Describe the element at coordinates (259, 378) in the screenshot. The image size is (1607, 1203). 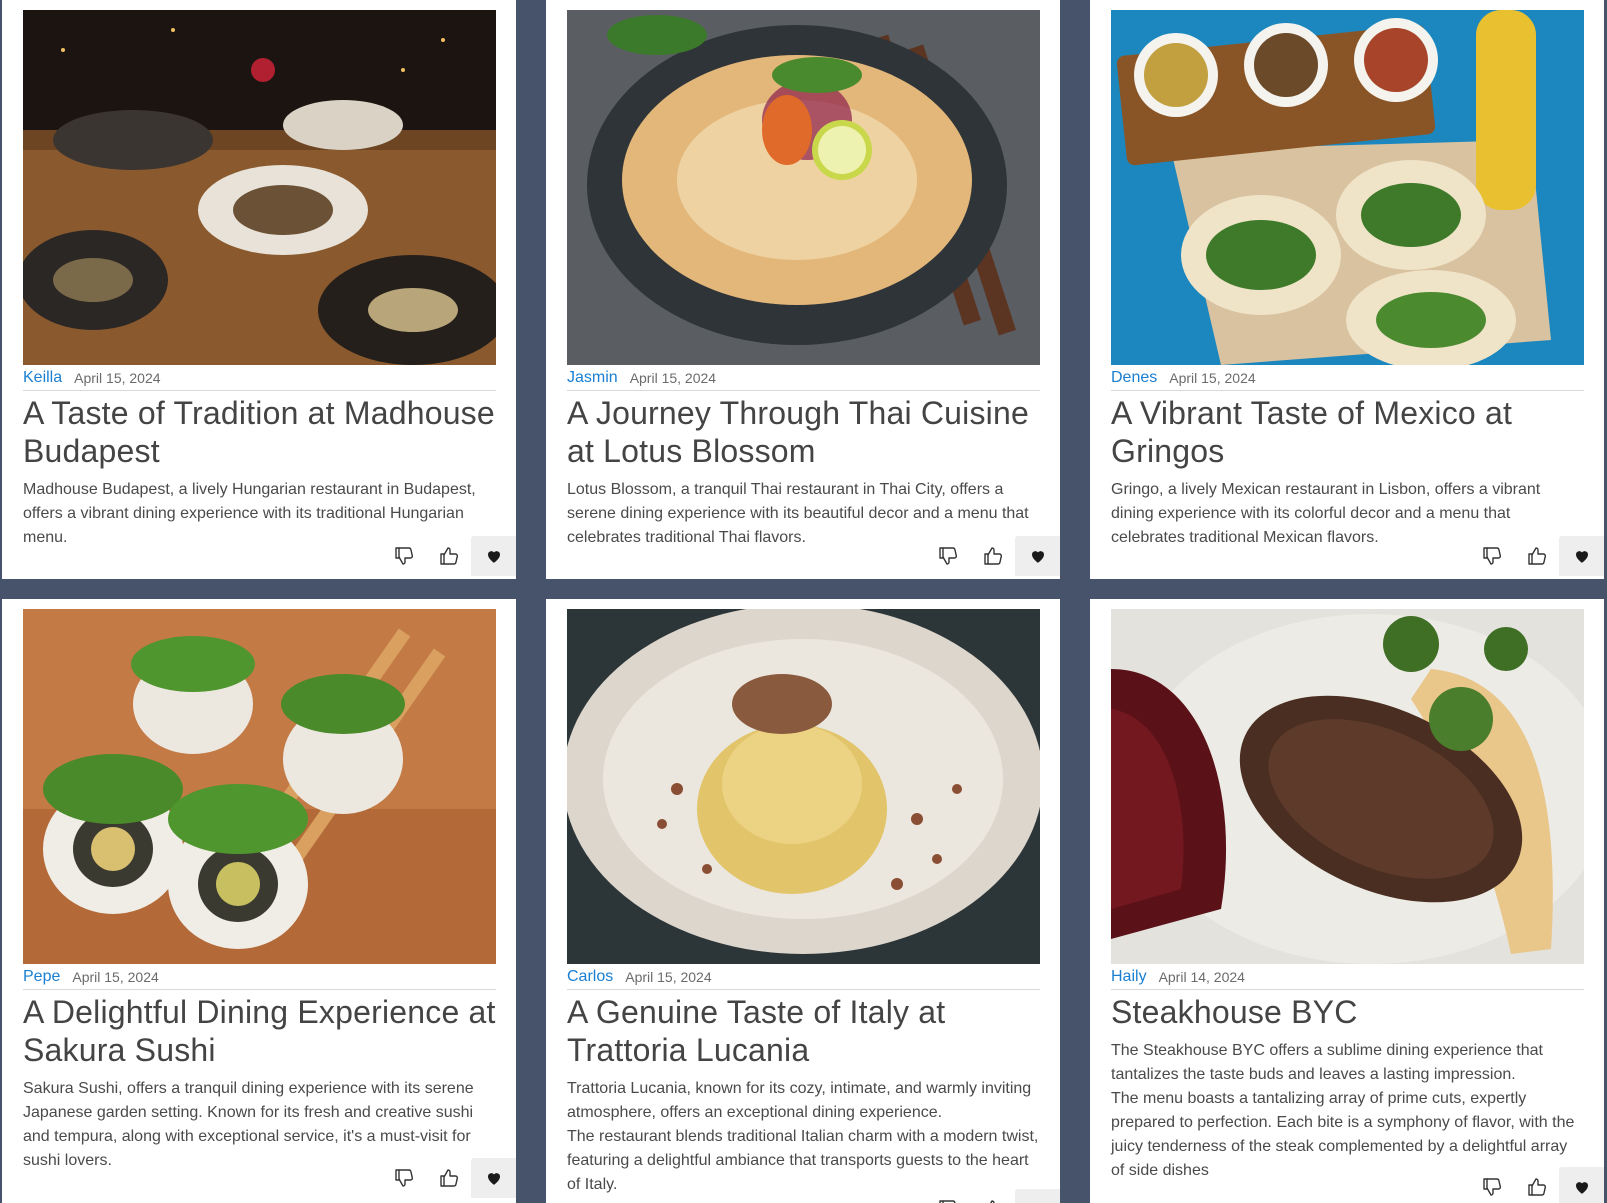
I see `post-meta: Keilla April 15, 2024` at that location.